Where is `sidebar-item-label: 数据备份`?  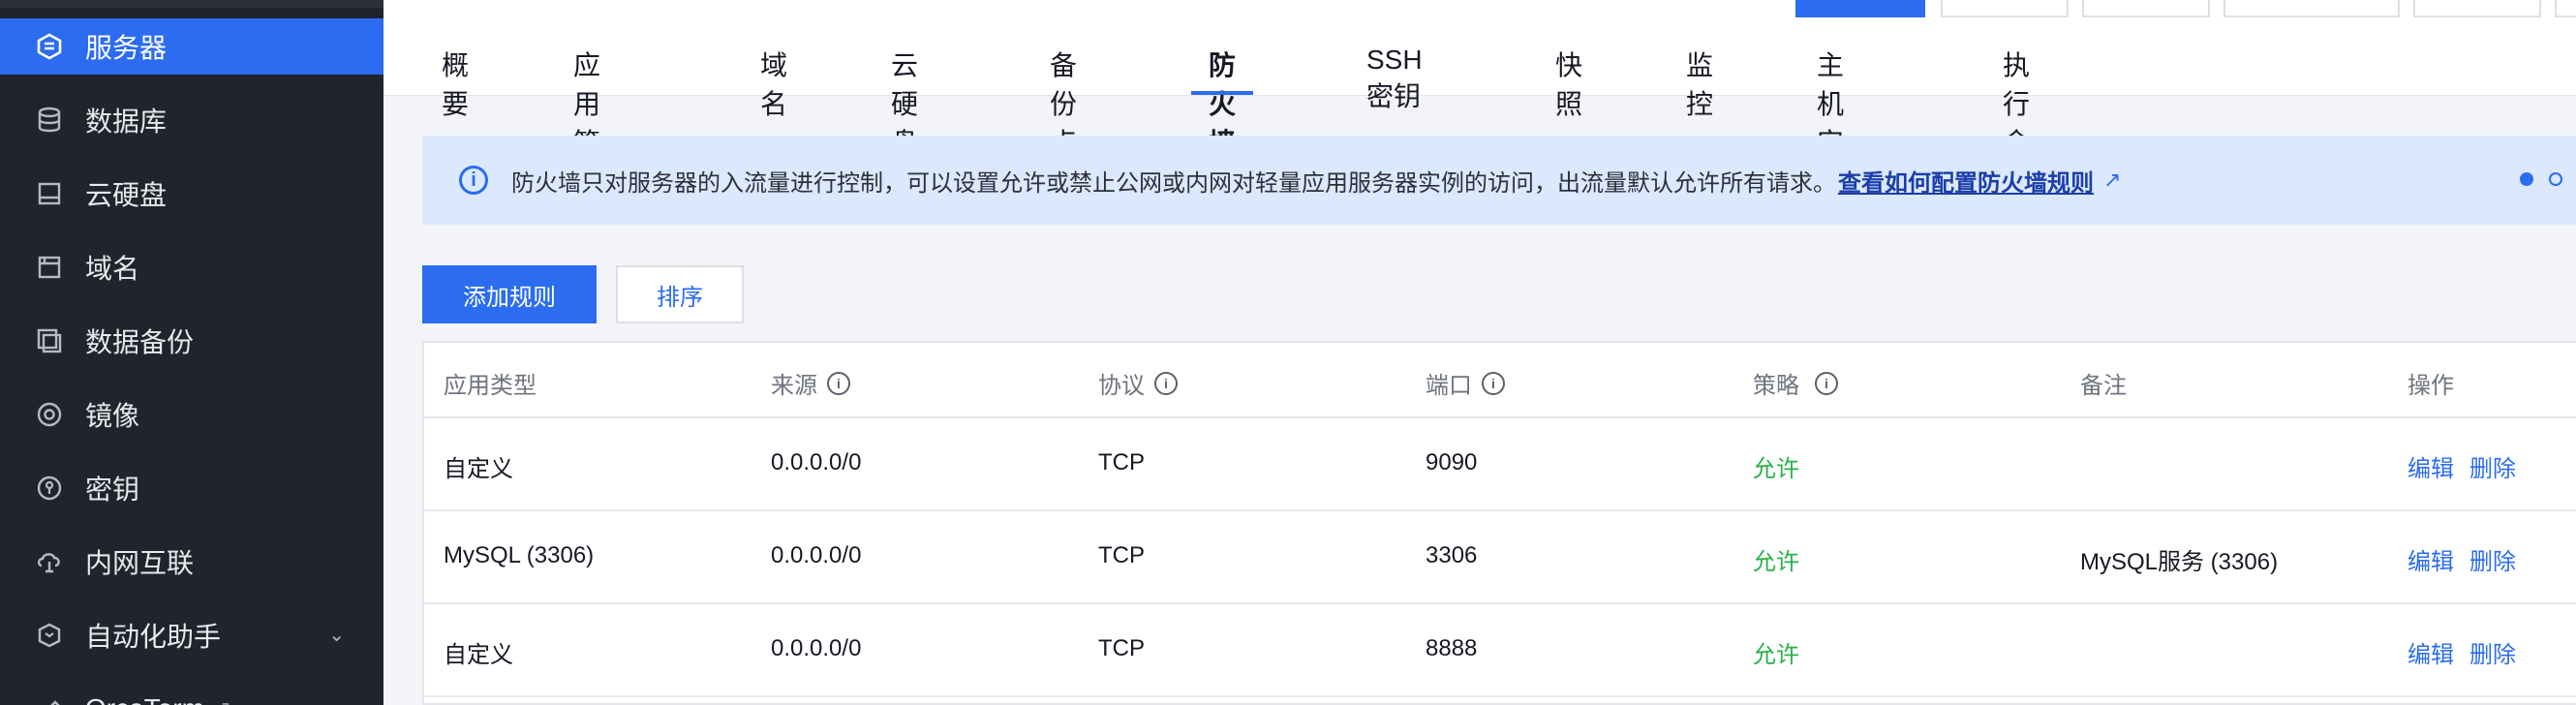 sidebar-item-label: 数据备份 is located at coordinates (140, 342).